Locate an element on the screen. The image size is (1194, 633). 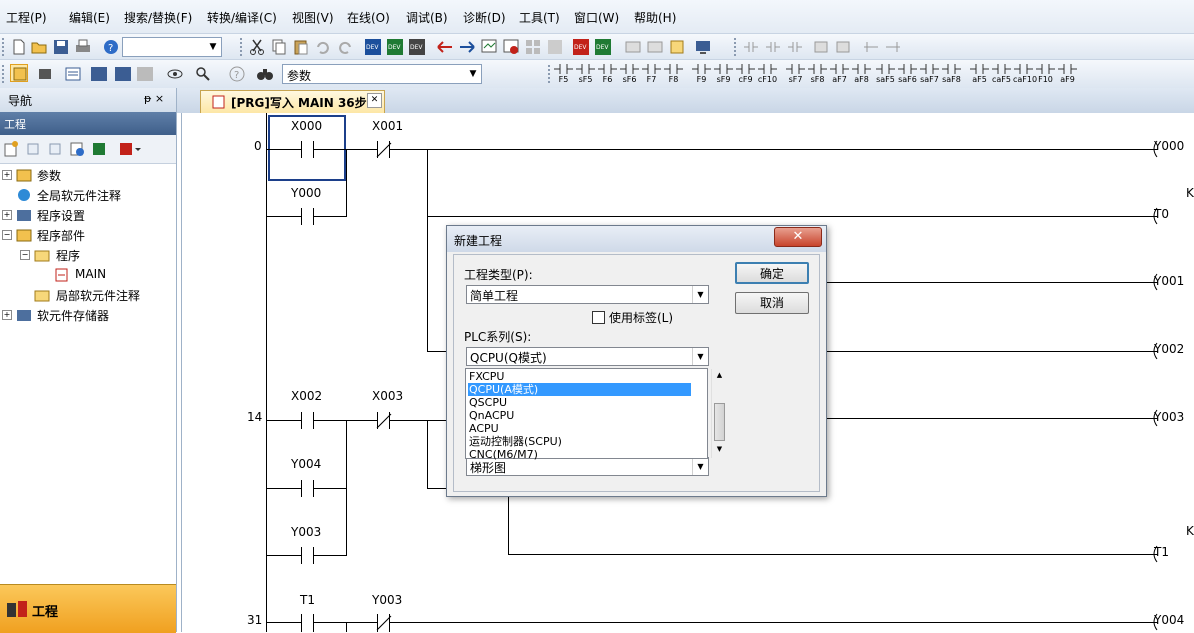
contact-label: X002 is located at coordinates (306, 396).